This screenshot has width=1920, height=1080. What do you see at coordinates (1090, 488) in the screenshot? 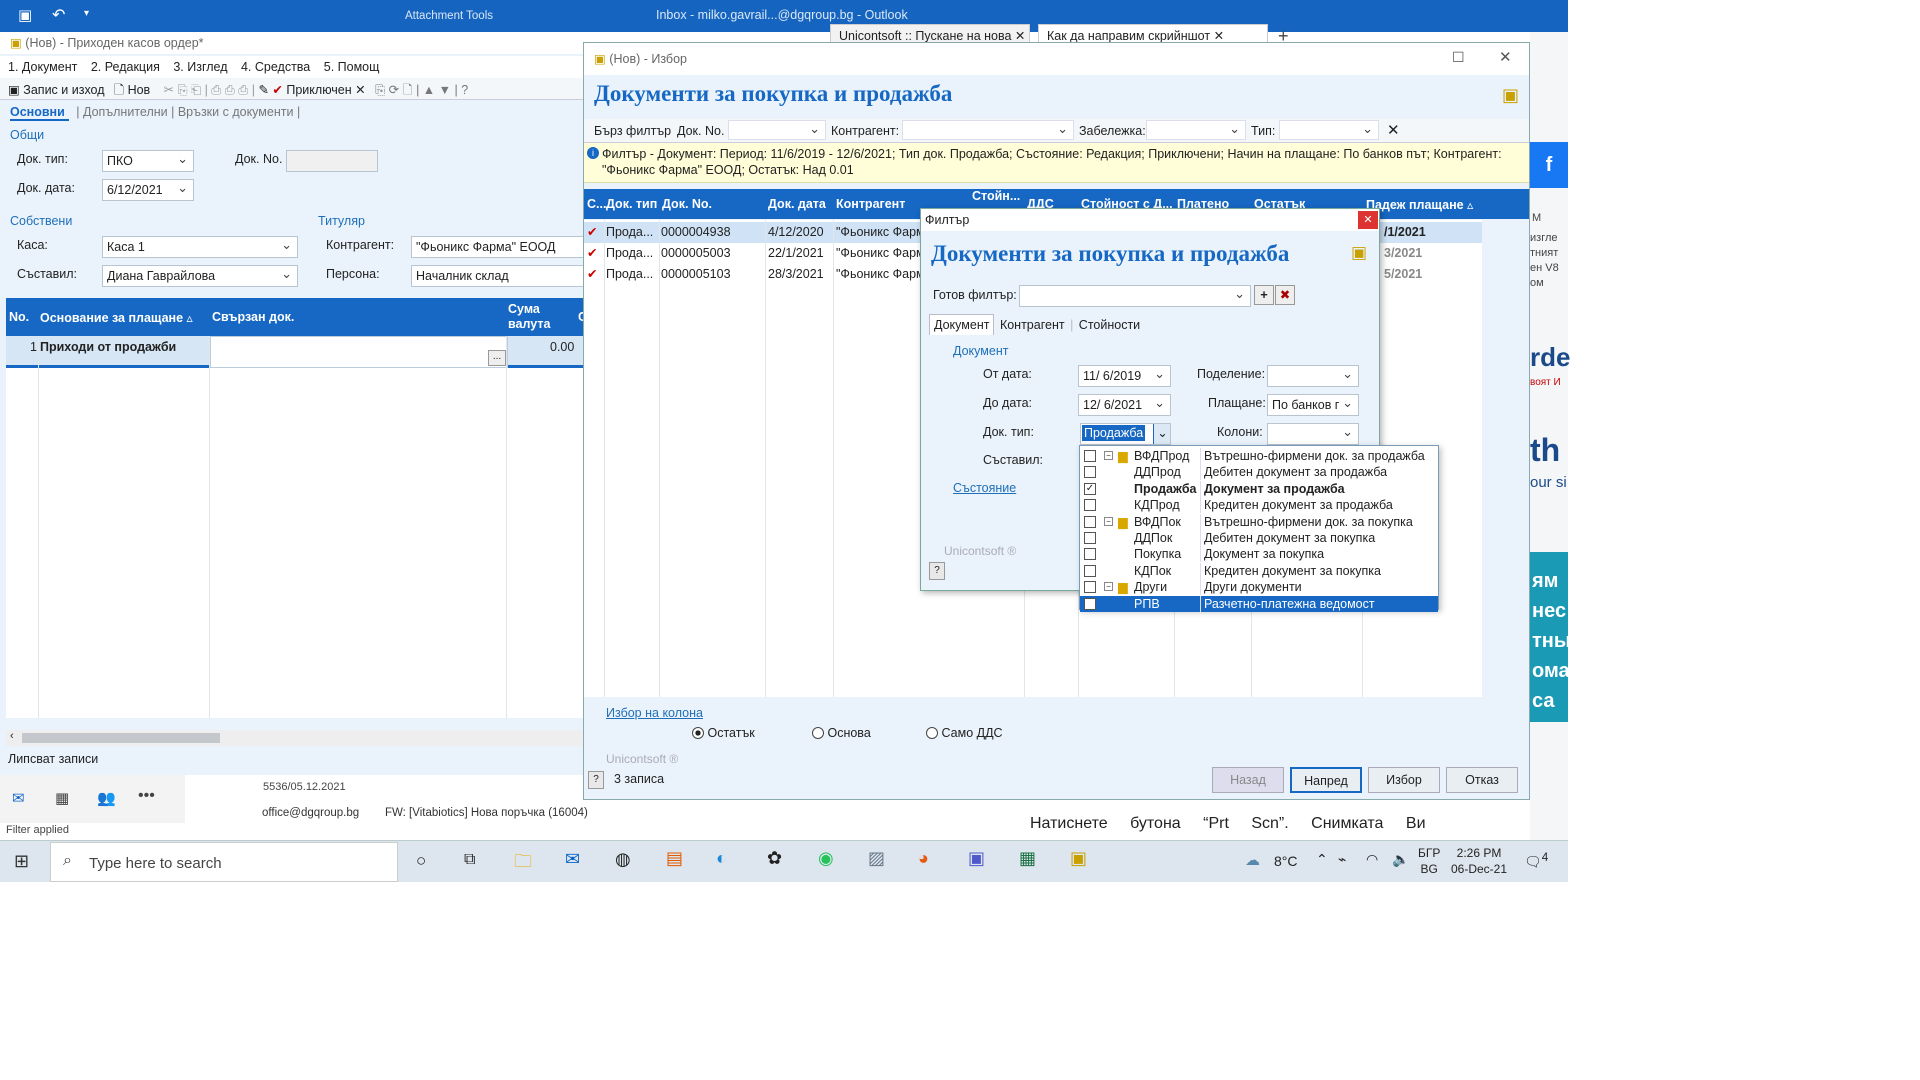
I see `checkbox-checked: ✓` at bounding box center [1090, 488].